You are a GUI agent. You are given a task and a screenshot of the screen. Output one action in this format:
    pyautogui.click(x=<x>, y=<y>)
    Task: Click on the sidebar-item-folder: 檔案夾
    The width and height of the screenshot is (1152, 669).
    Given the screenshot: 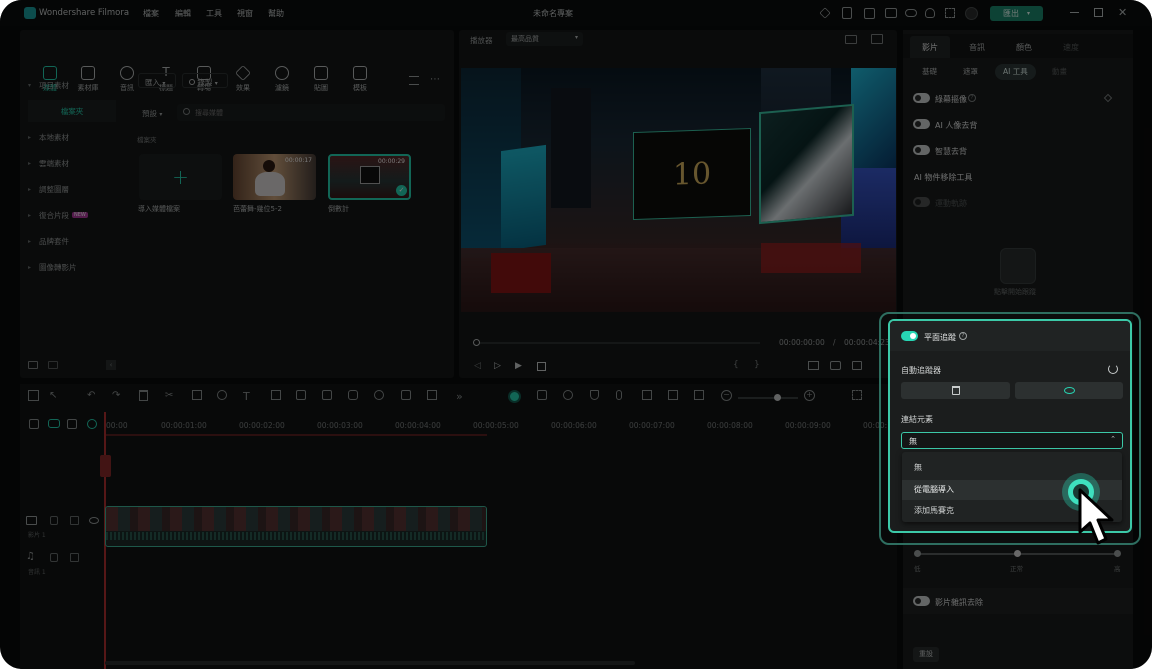 What is the action you would take?
    pyautogui.click(x=72, y=111)
    